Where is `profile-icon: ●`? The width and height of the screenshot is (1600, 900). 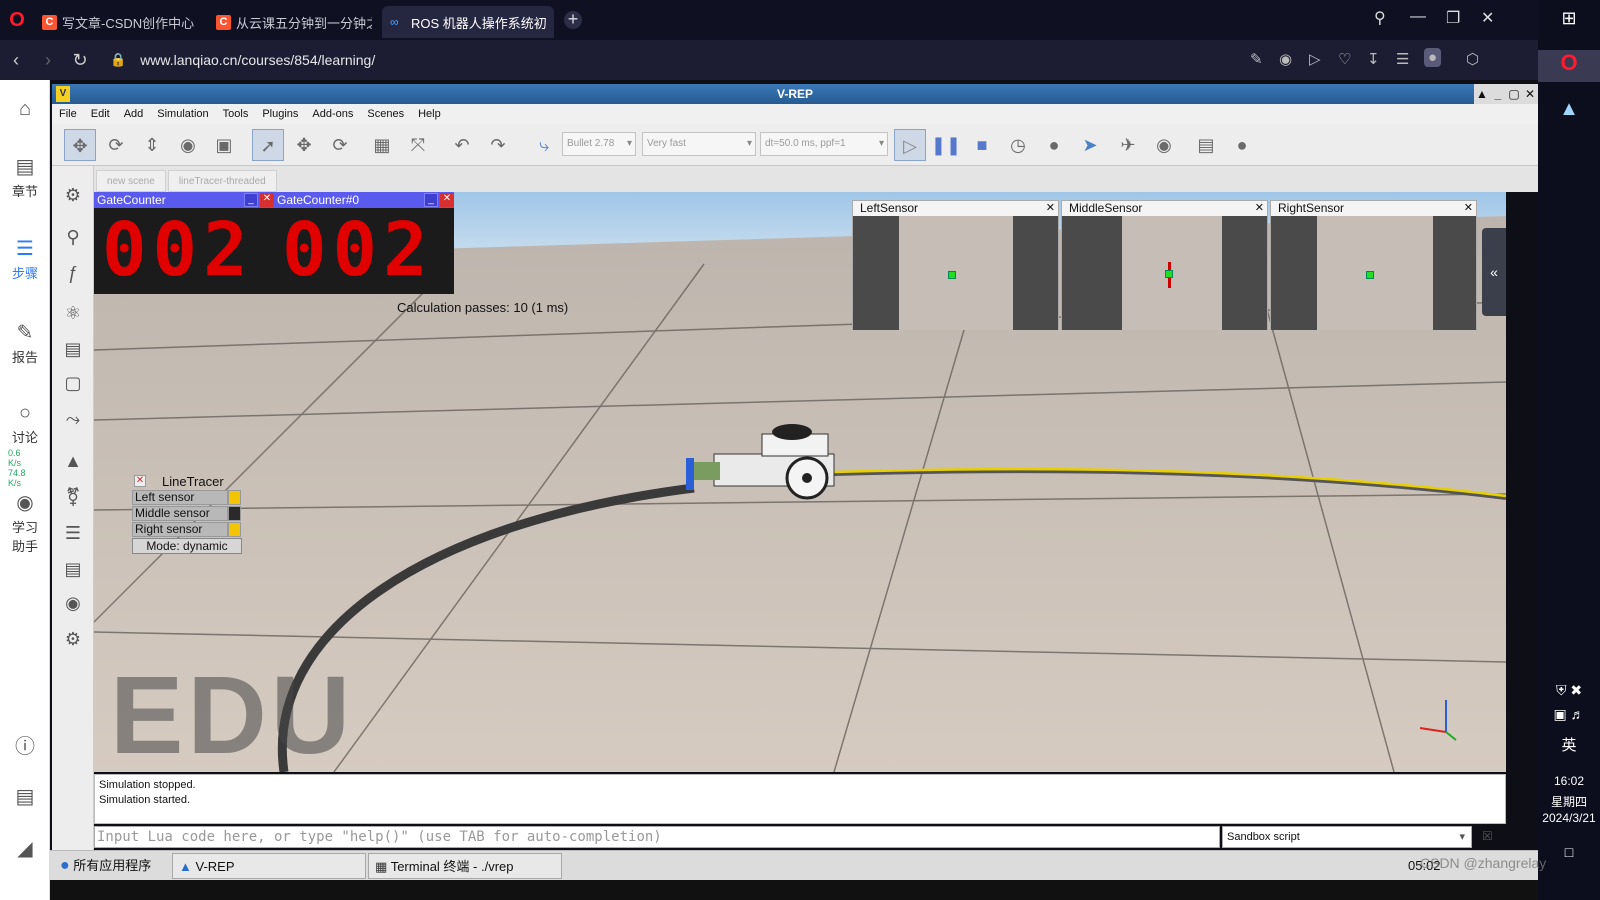 profile-icon: ● is located at coordinates (1433, 57).